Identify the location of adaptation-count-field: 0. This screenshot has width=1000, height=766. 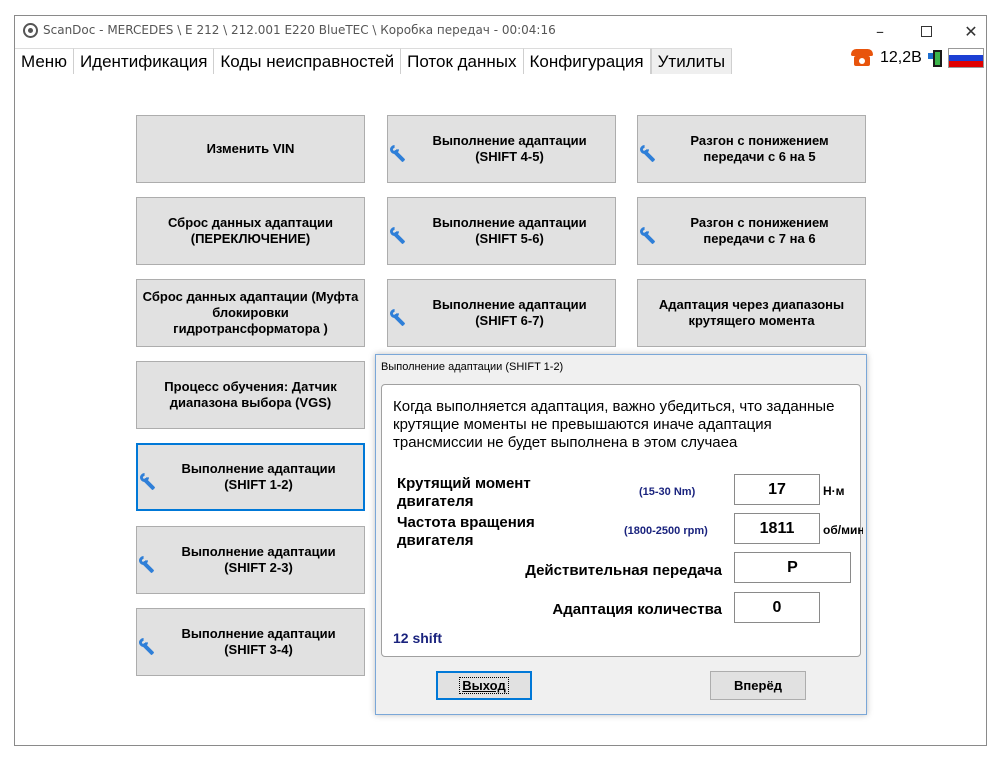
(777, 607).